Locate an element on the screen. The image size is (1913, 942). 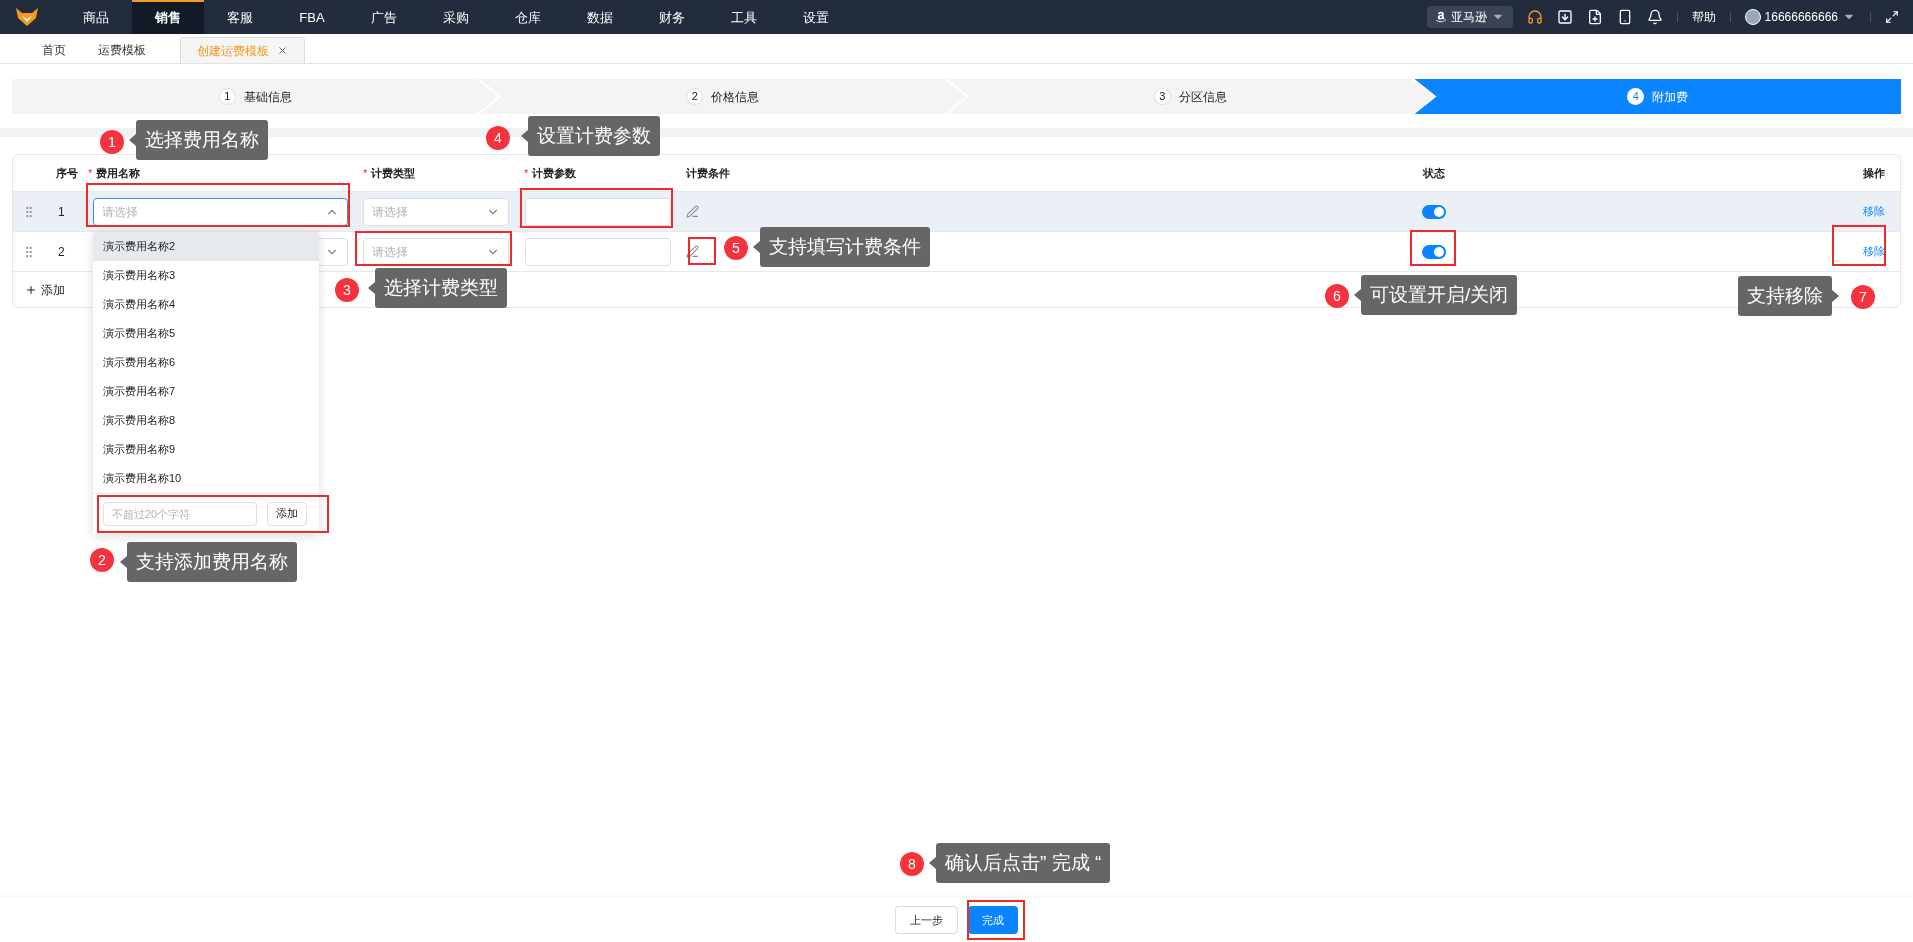
step-number: 4 is located at coordinates (1636, 96).